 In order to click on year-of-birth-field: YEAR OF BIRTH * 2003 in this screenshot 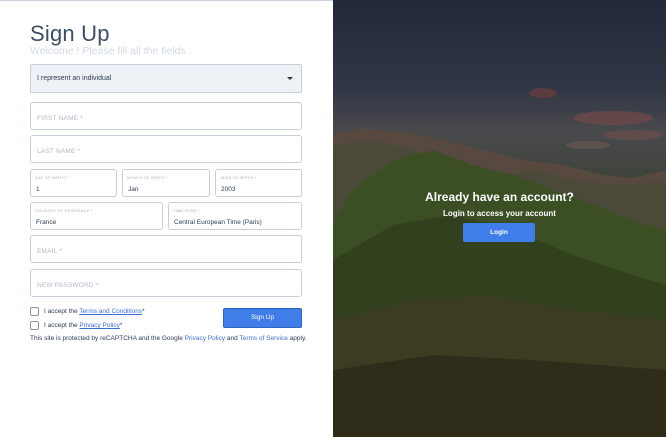, I will do `click(258, 183)`.